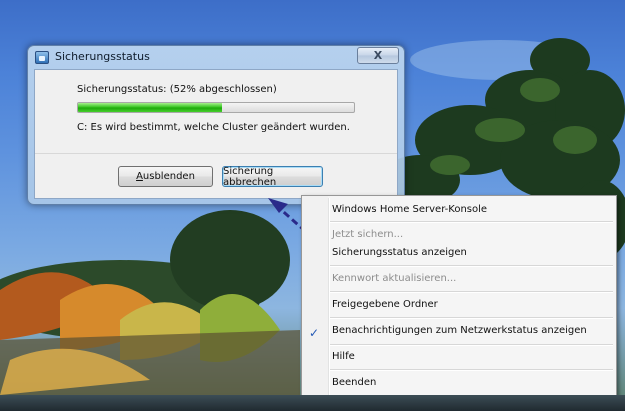 This screenshot has width=625, height=411. I want to click on hide-button: Ausblenden, so click(165, 176).